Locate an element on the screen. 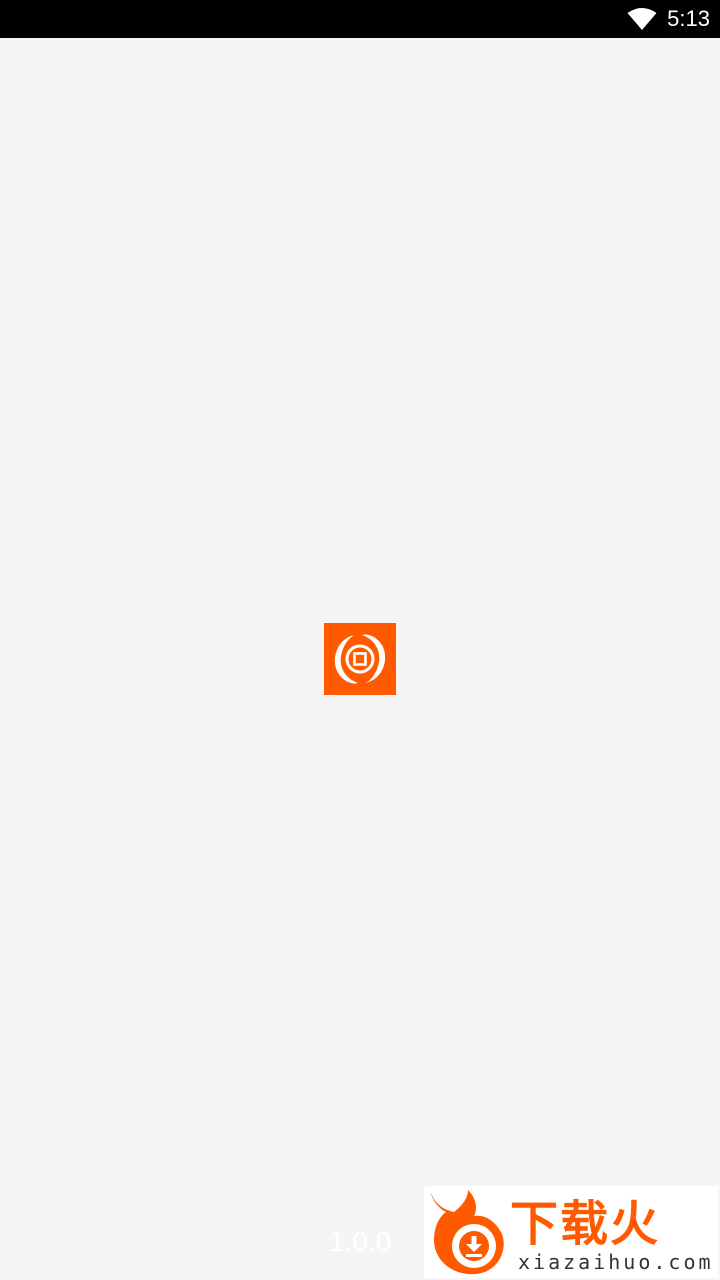 This screenshot has width=720, height=1280. version-label: 1.0.0 is located at coordinates (360, 1241).